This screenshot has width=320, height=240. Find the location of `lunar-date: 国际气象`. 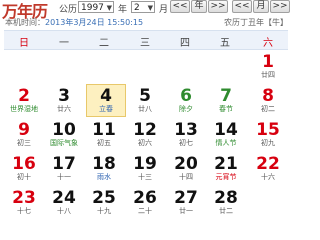

lunar-date: 国际气象 is located at coordinates (64, 143).